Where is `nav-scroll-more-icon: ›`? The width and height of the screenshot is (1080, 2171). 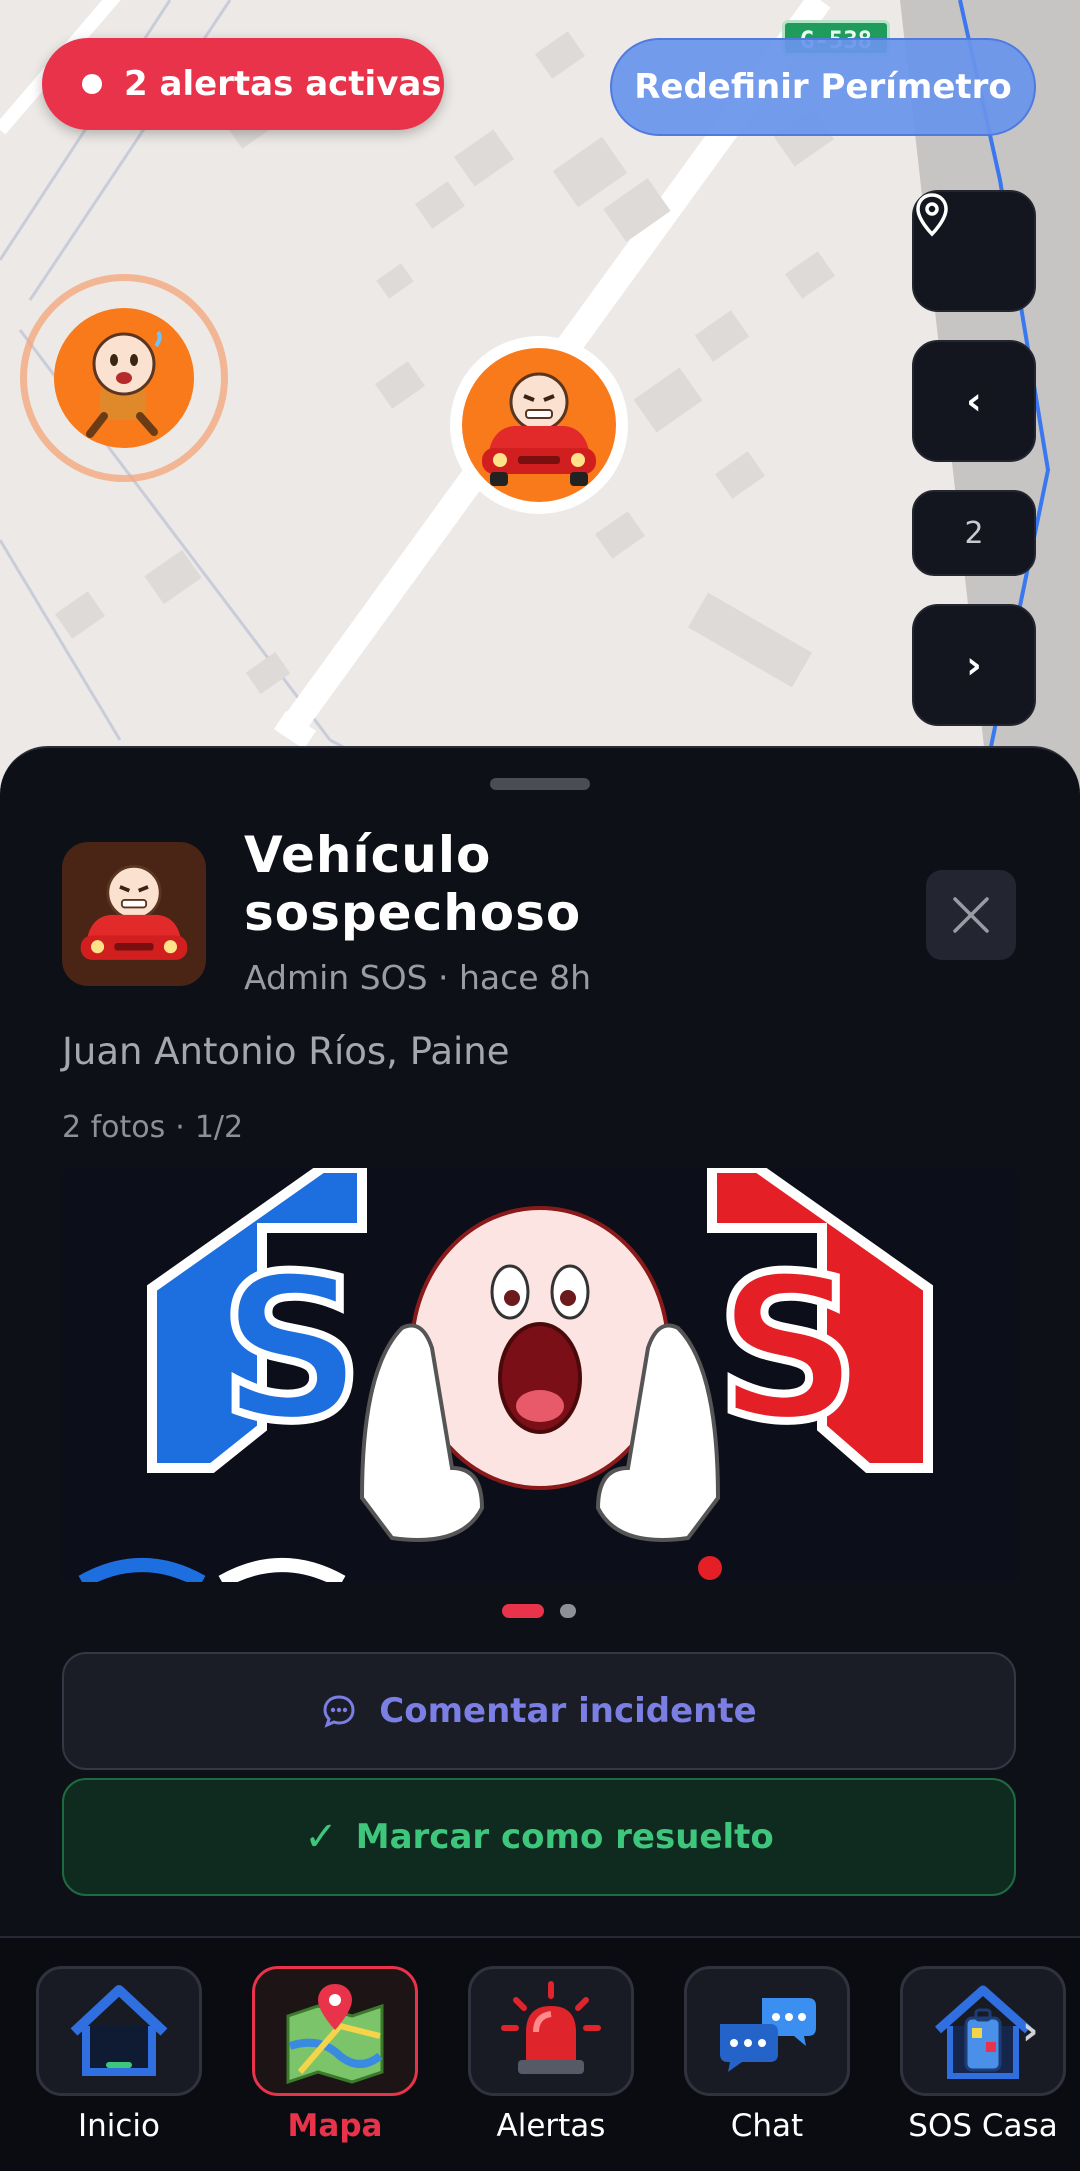
nav-scroll-more-icon: › is located at coordinates (1030, 2031).